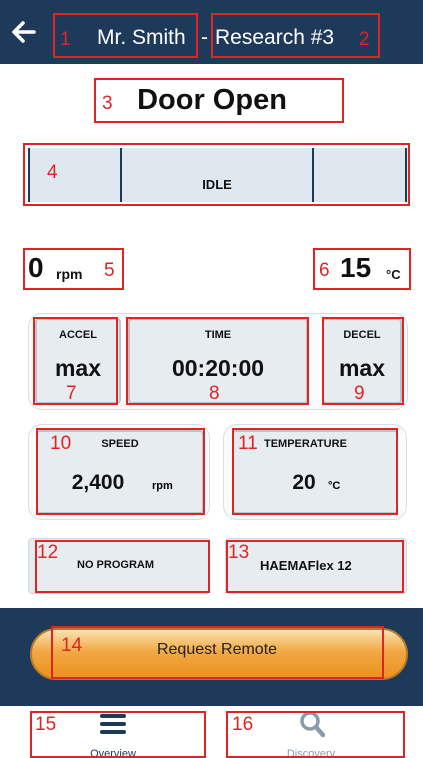 The image size is (423, 758). Describe the element at coordinates (214, 393) in the screenshot. I see `annotation-number: 8` at that location.